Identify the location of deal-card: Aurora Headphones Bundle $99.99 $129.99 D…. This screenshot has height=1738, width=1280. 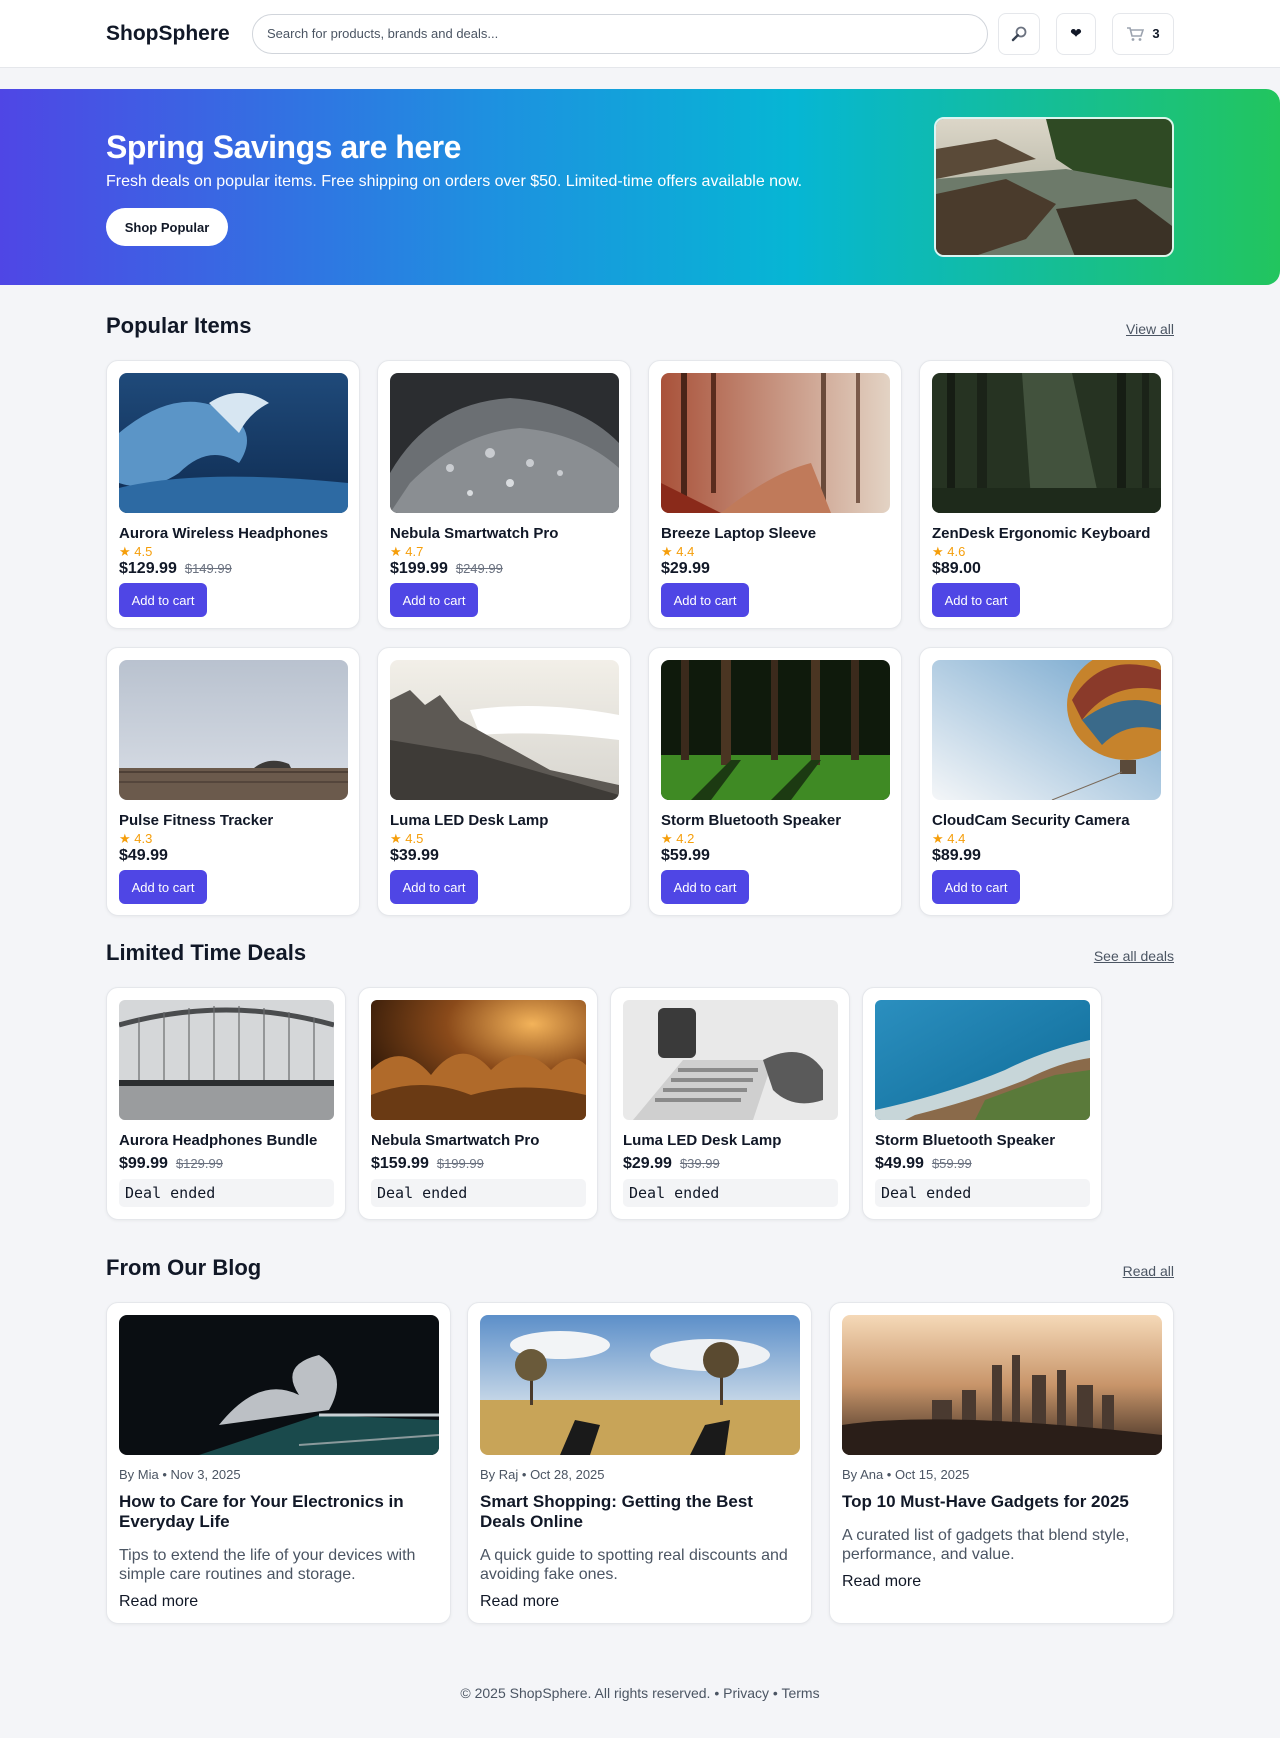
(226, 1103).